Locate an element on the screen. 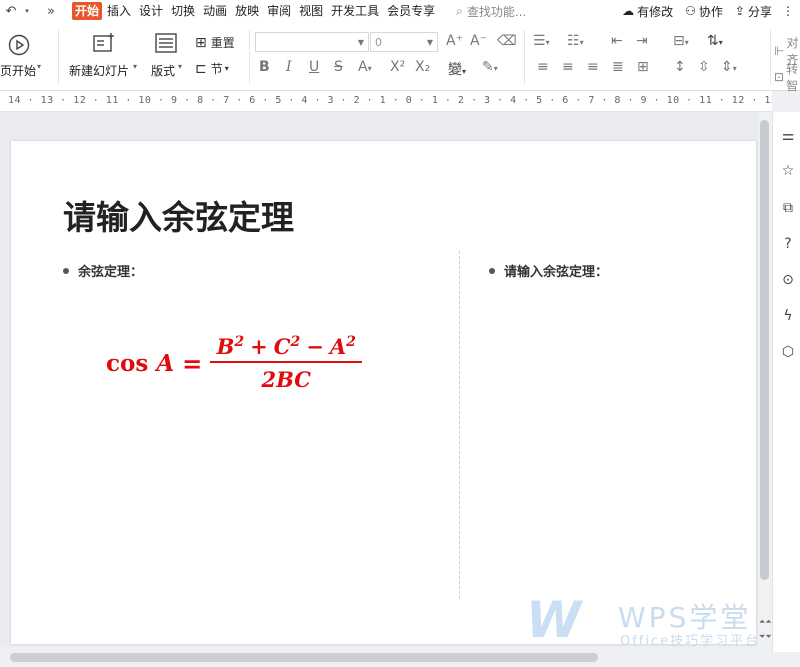 This screenshot has width=800, height=667. section-label: 节 is located at coordinates (216, 69).